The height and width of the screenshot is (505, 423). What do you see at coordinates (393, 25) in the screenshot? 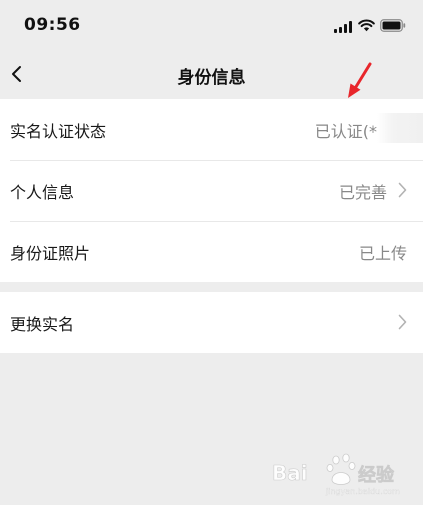
I see `battery-icon` at bounding box center [393, 25].